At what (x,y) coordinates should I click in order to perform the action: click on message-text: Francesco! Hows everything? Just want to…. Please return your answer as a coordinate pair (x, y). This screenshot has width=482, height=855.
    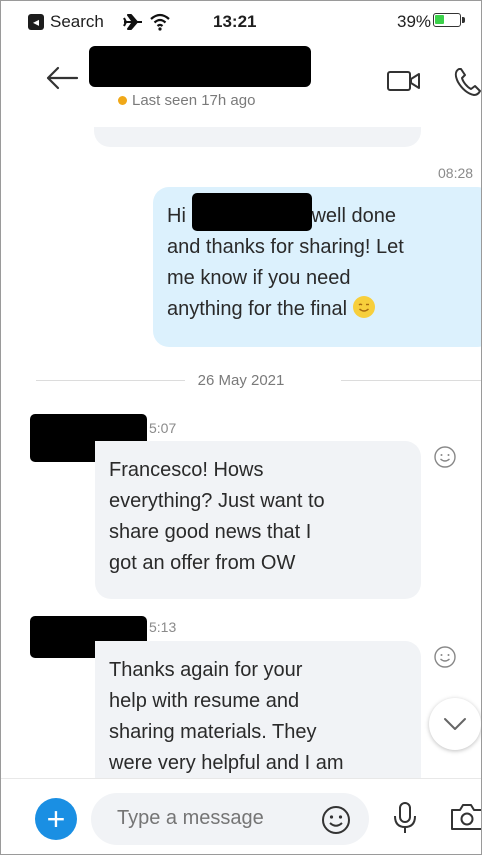
    Looking at the image, I should click on (217, 516).